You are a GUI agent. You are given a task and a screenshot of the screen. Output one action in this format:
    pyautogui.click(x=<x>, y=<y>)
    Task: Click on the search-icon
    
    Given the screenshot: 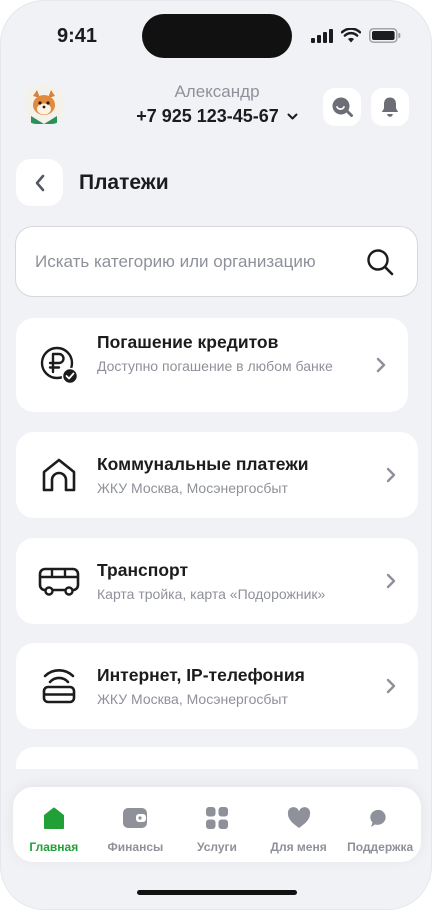 What is the action you would take?
    pyautogui.click(x=380, y=262)
    